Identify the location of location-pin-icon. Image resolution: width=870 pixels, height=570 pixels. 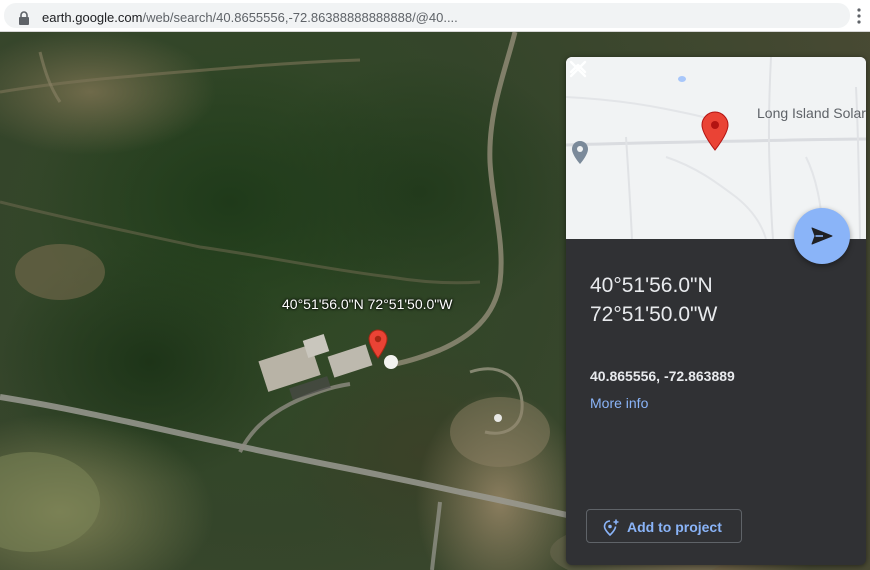
(378, 344).